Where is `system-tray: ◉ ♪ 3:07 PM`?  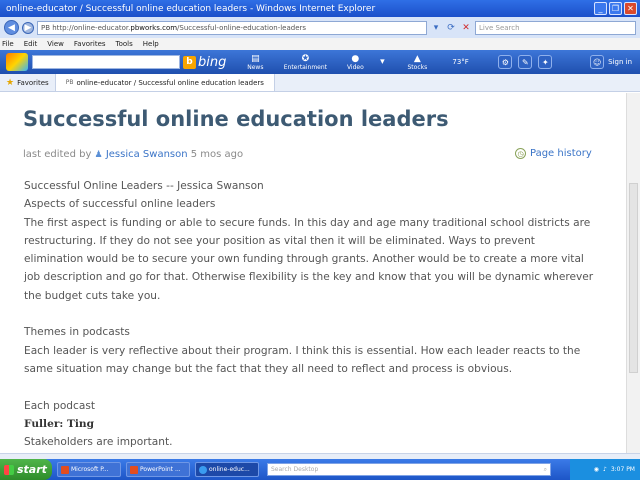 system-tray: ◉ ♪ 3:07 PM is located at coordinates (605, 469).